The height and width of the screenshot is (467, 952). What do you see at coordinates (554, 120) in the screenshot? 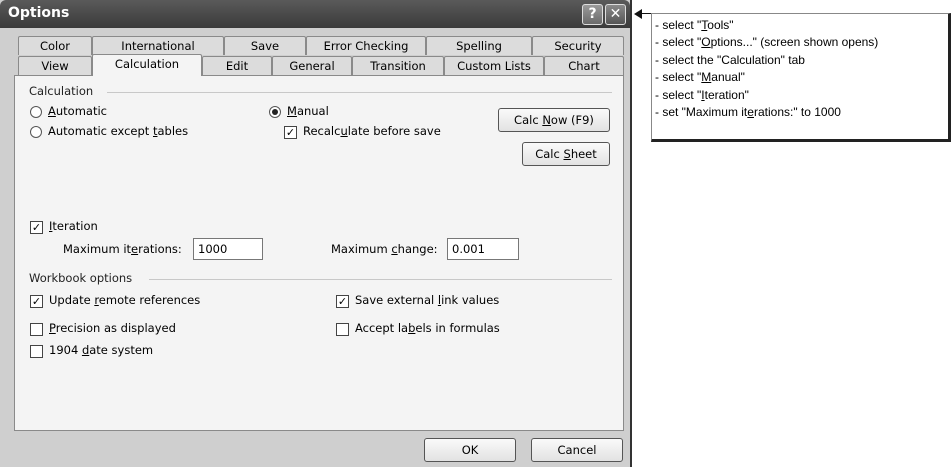
I see `calc-now-button: Calc Now (F9)` at bounding box center [554, 120].